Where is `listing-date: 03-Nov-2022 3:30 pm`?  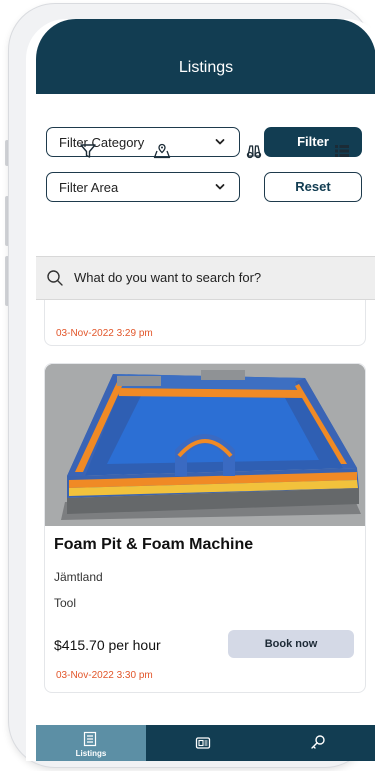
listing-date: 03-Nov-2022 3:30 pm is located at coordinates (104, 675).